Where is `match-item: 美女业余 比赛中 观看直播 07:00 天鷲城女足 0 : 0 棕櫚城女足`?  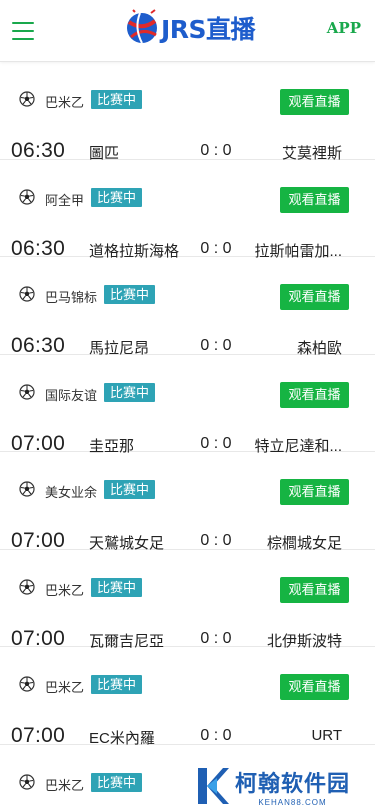
match-item: 美女业余 比赛中 观看直播 07:00 天鷲城女足 0 : 0 棕櫚城女足 is located at coordinates (187, 502).